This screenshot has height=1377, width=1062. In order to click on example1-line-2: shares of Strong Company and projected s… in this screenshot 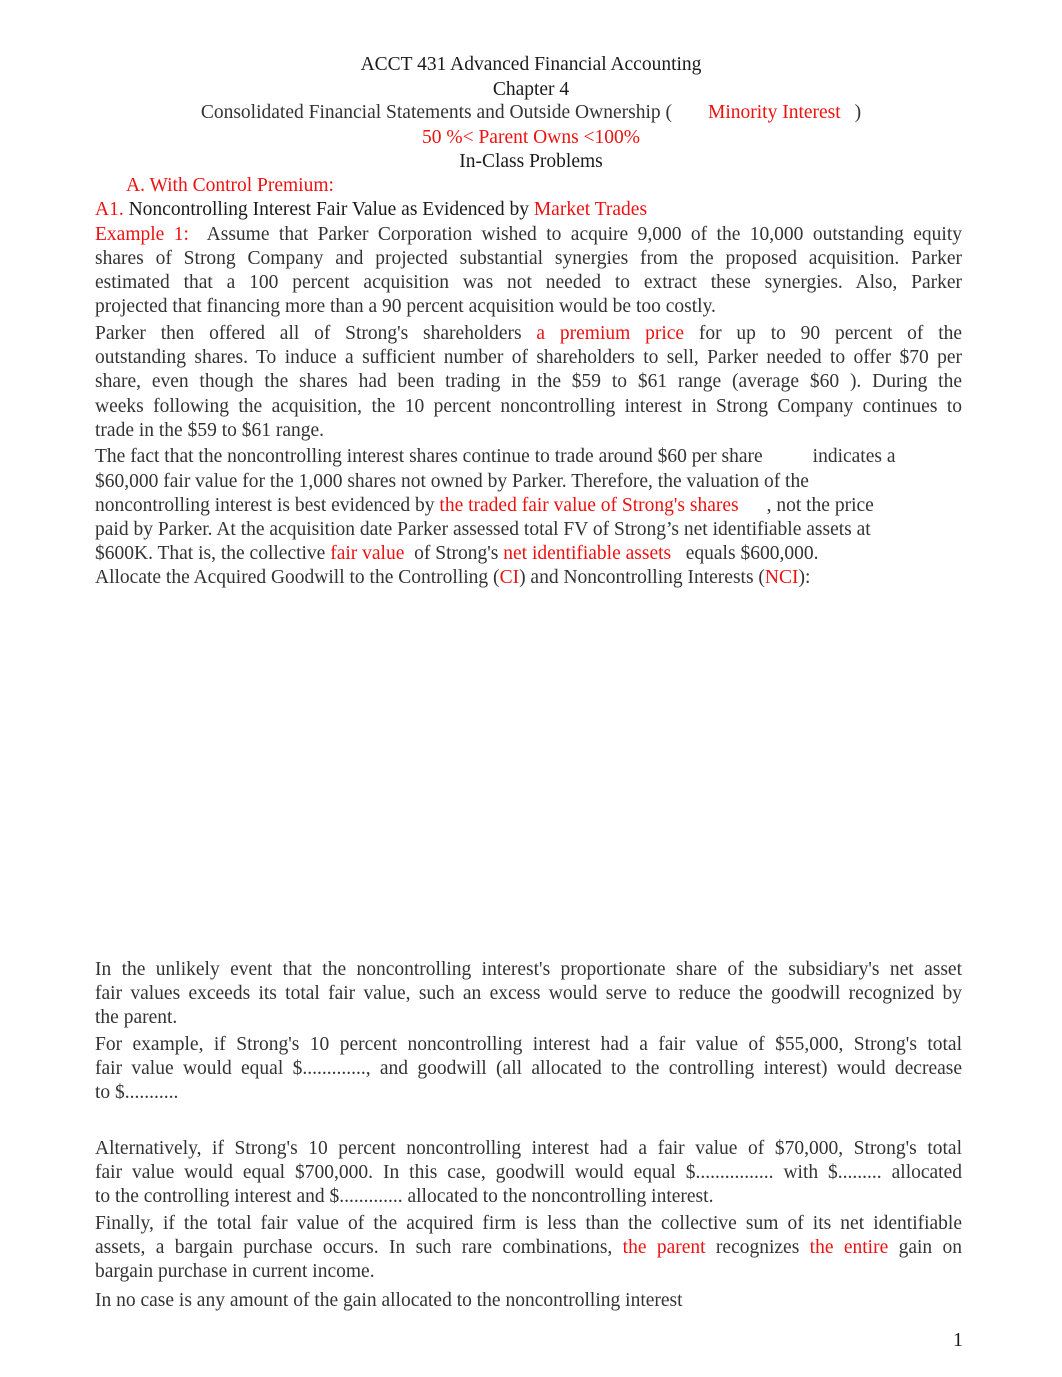, I will do `click(528, 258)`.